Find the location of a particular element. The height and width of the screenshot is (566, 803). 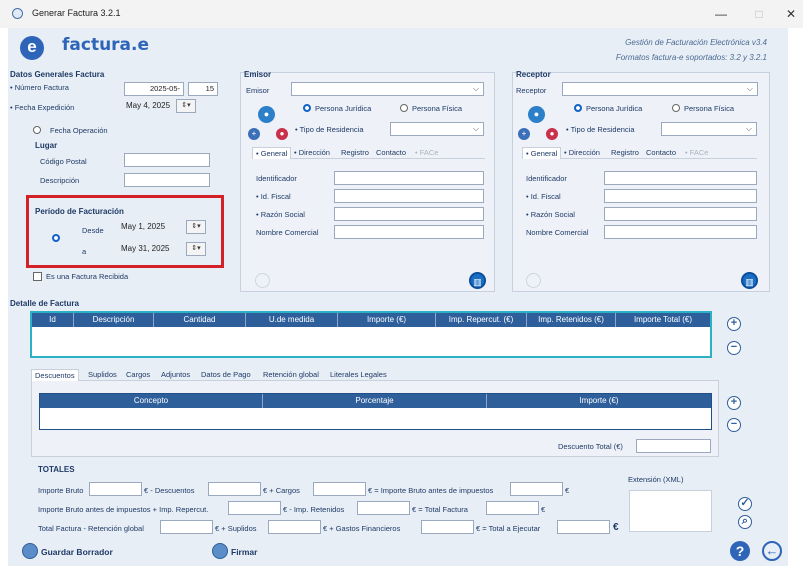

col-umedida: U.de medida is located at coordinates (292, 320).